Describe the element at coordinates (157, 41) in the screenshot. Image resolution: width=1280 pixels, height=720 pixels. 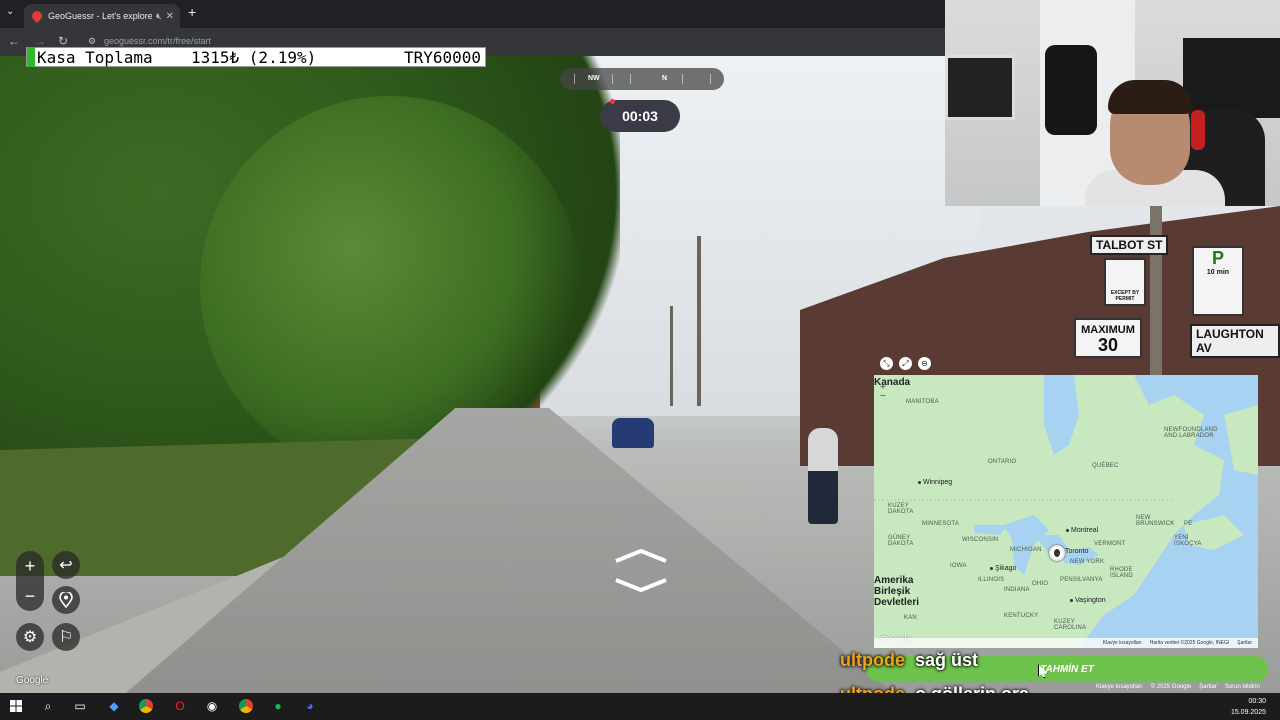
I see `url-field: geoguessr.com/tr/free/start` at that location.